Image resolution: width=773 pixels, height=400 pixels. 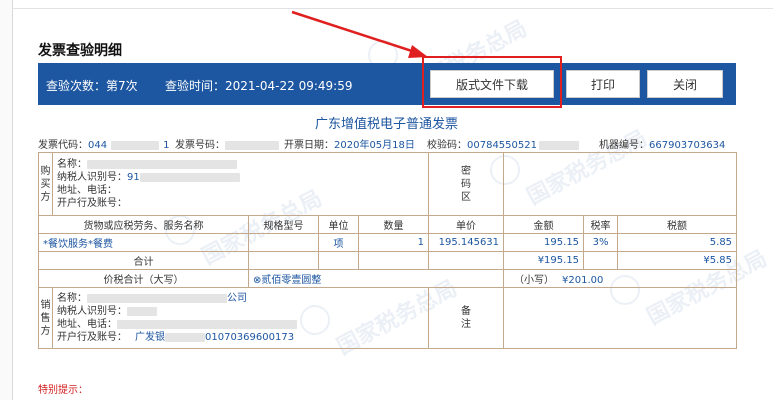 I want to click on close-button: 关闭, so click(x=685, y=84).